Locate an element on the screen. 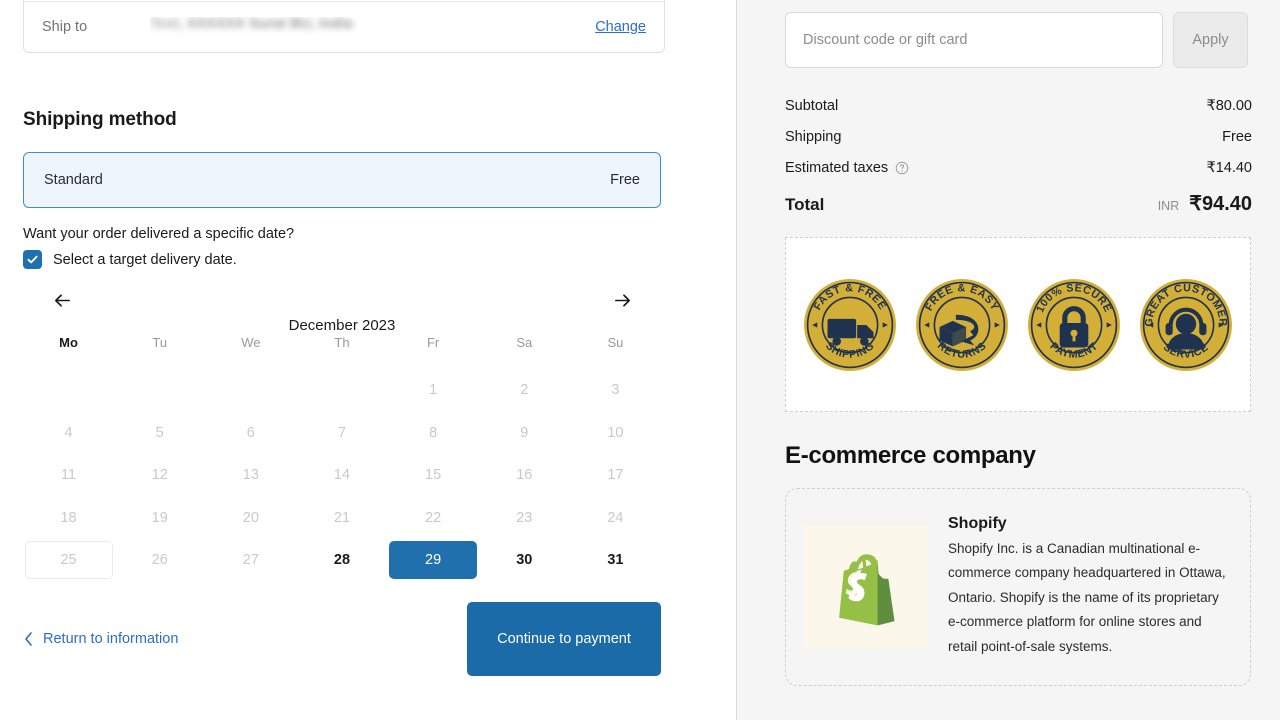  trust-badge-truck: FAST & FREE SHIPPING is located at coordinates (850, 325).